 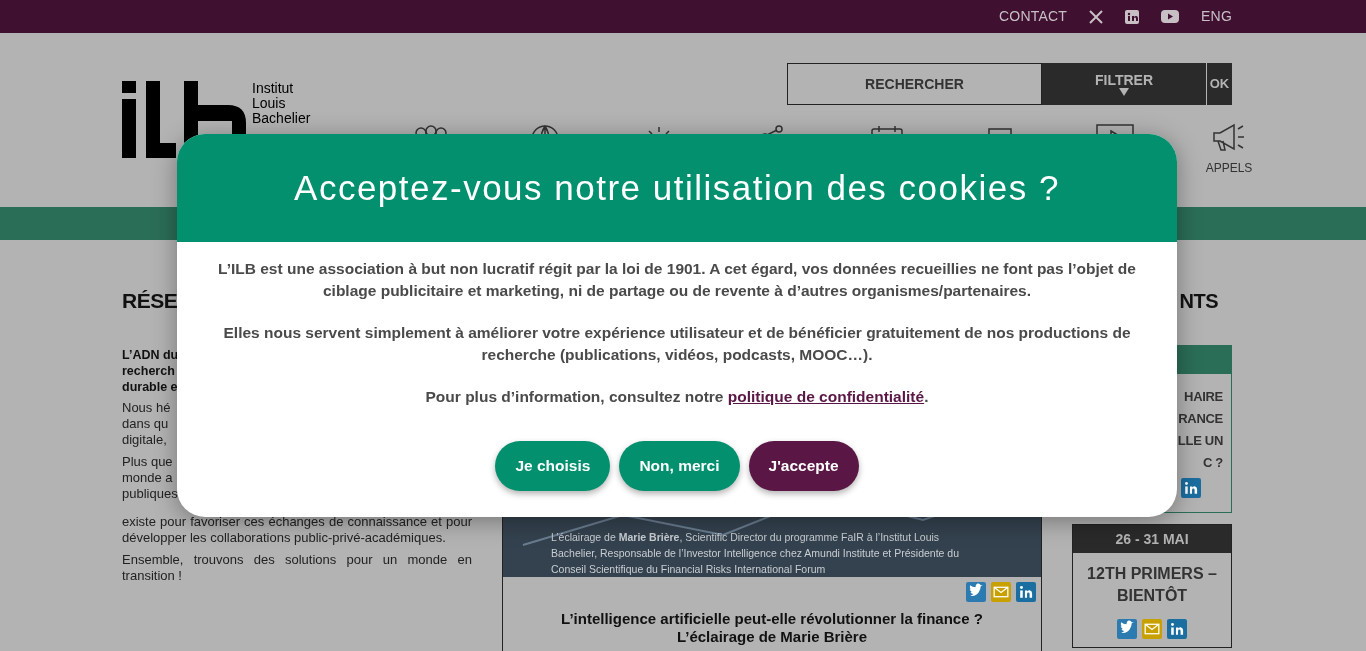 I want to click on card-title: HAIRE, so click(x=1203, y=397).